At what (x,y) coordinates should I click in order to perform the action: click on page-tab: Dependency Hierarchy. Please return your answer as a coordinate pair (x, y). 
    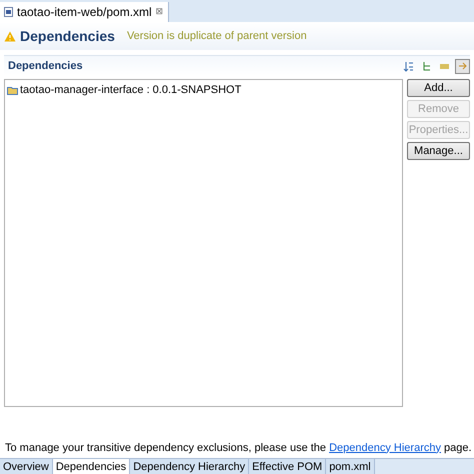
    Looking at the image, I should click on (190, 466).